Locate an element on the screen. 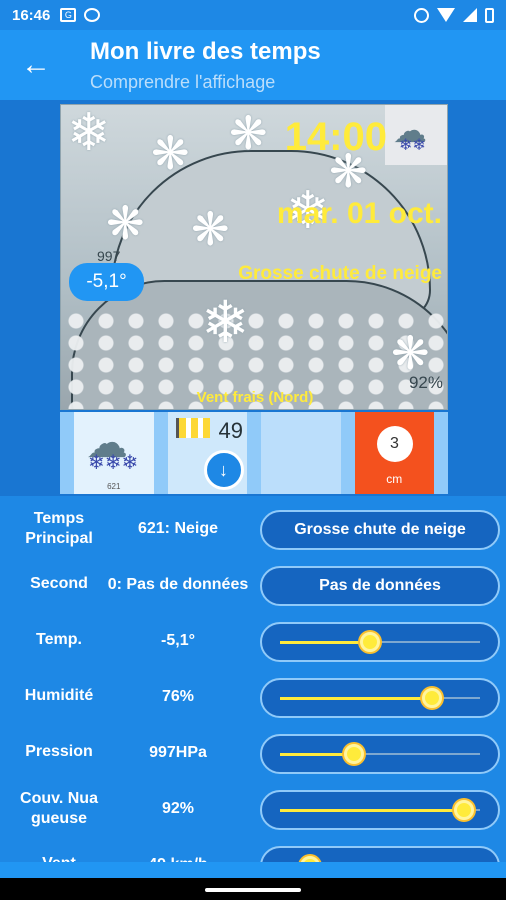  snowflake-icon: ❄❄❄ is located at coordinates (113, 463).